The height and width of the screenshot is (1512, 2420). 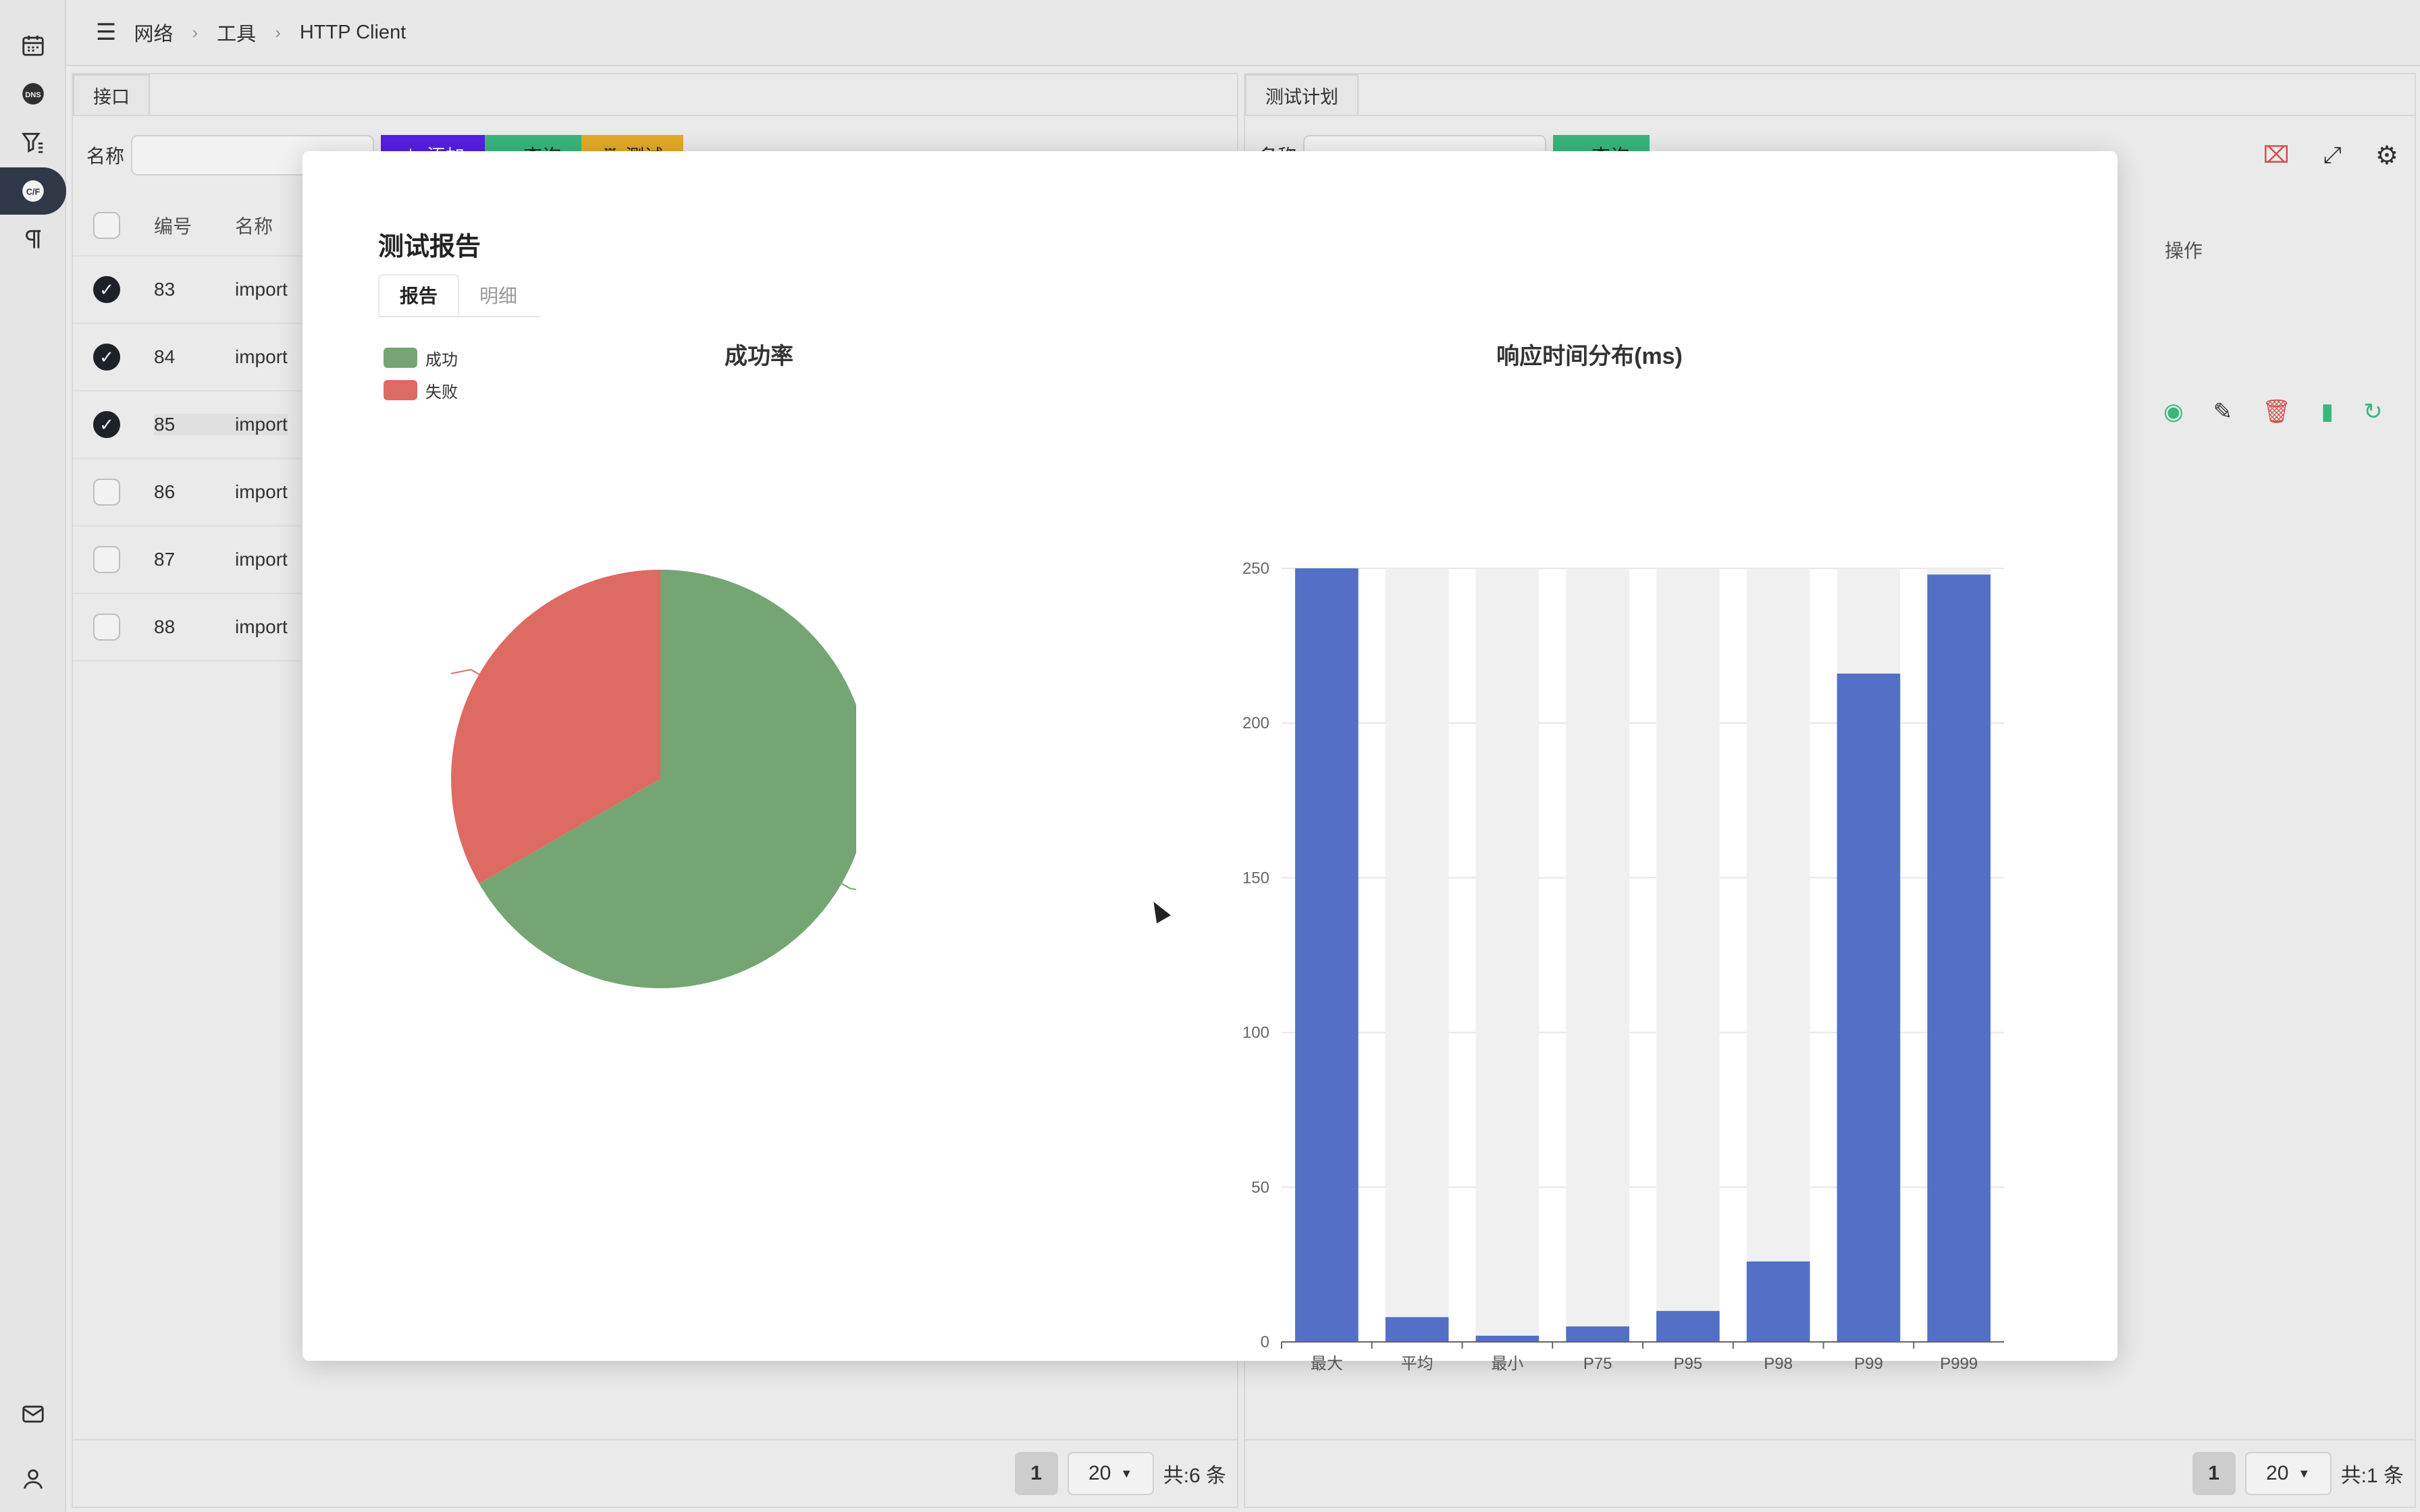 I want to click on y-tick-label: 250, so click(x=1255, y=569).